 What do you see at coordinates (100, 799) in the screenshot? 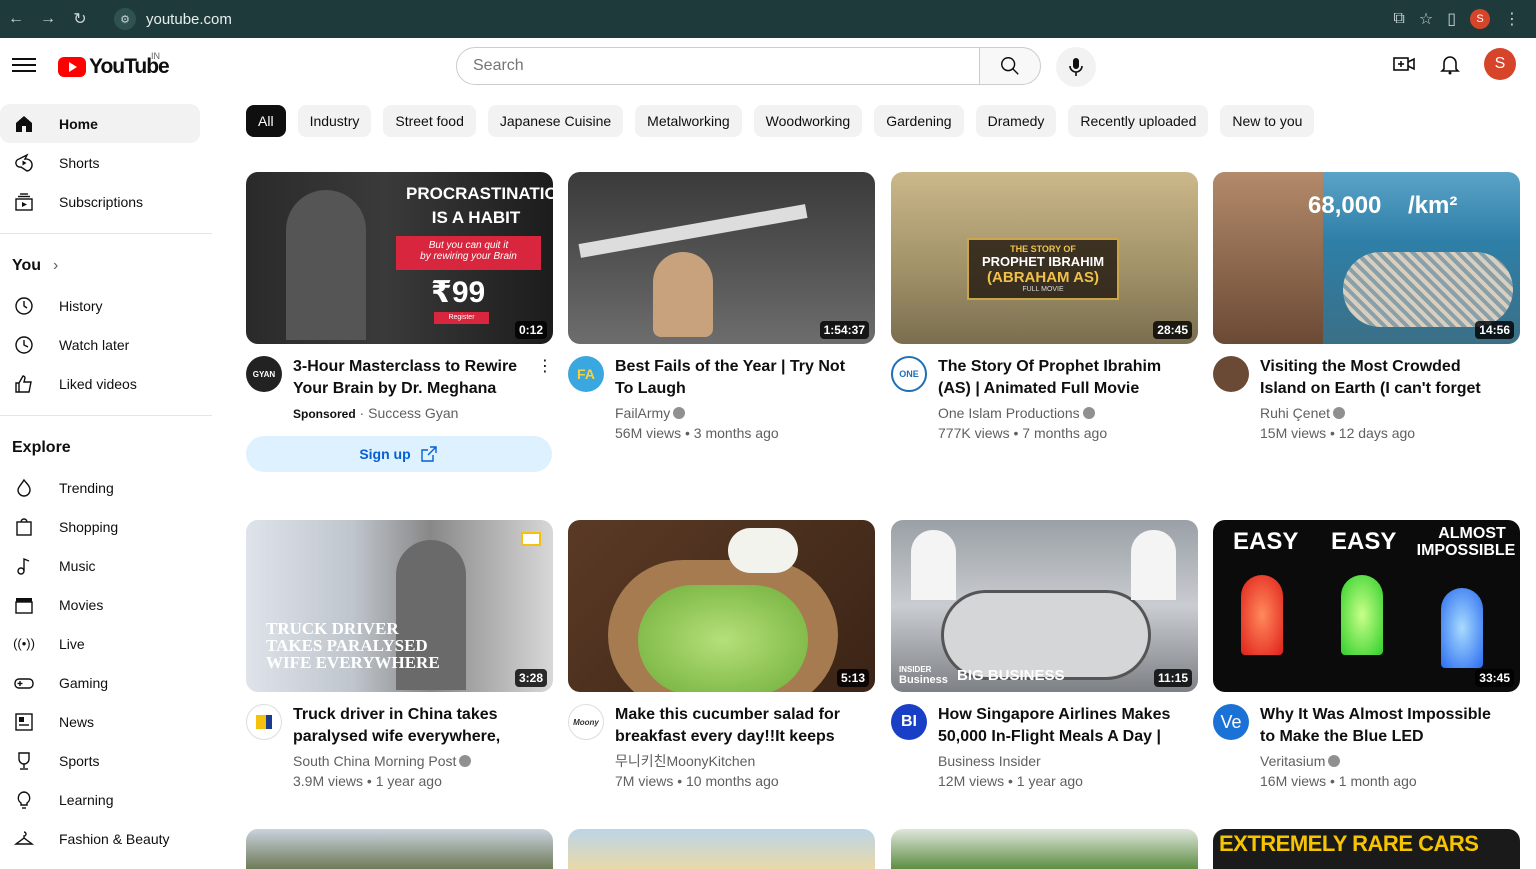
I see `sidebar-item-learning: Learning` at bounding box center [100, 799].